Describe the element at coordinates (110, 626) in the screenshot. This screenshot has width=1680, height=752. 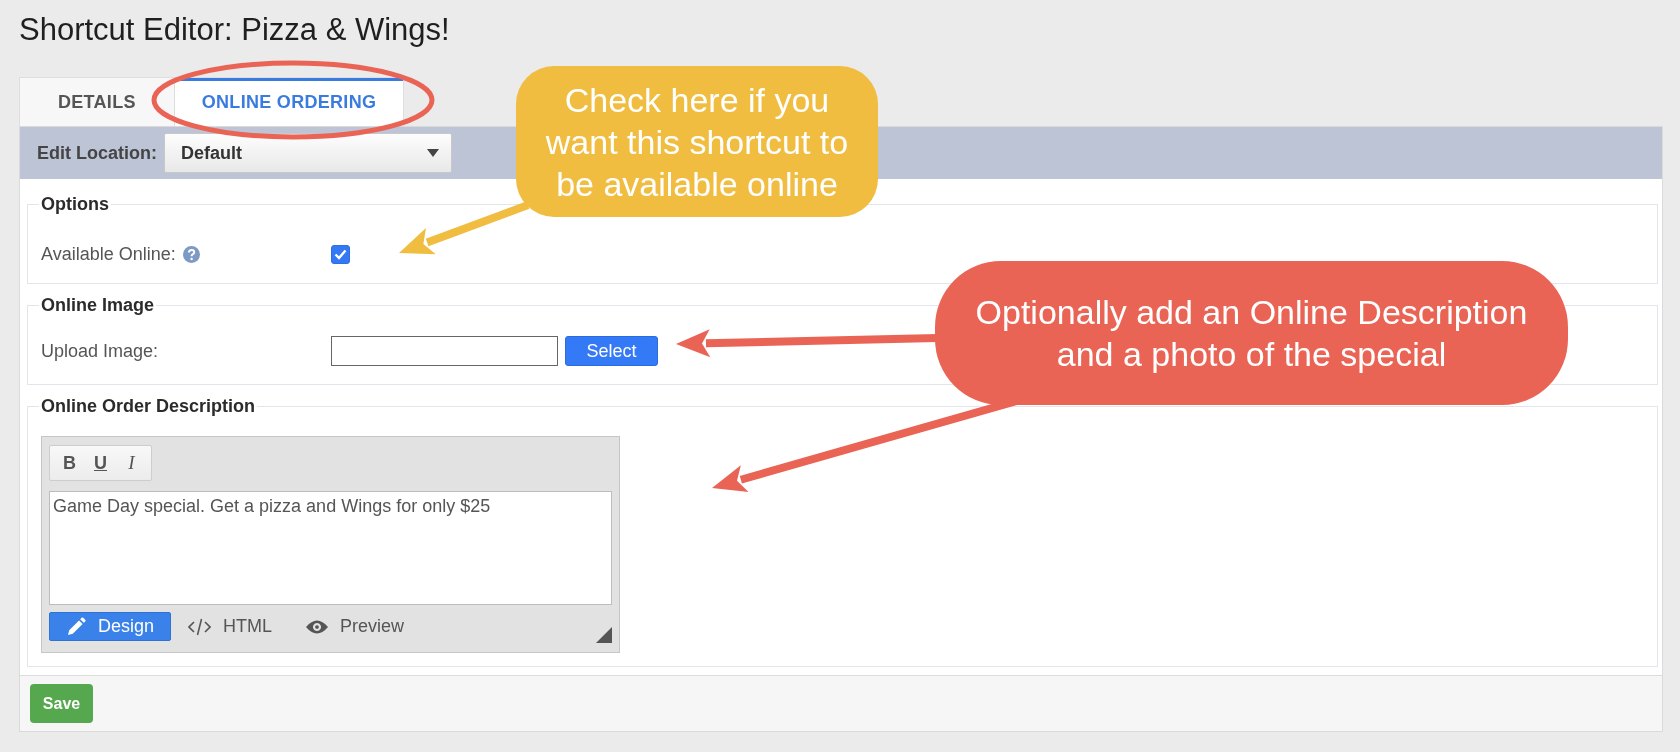
I see `editor-mode-tab: Design` at that location.